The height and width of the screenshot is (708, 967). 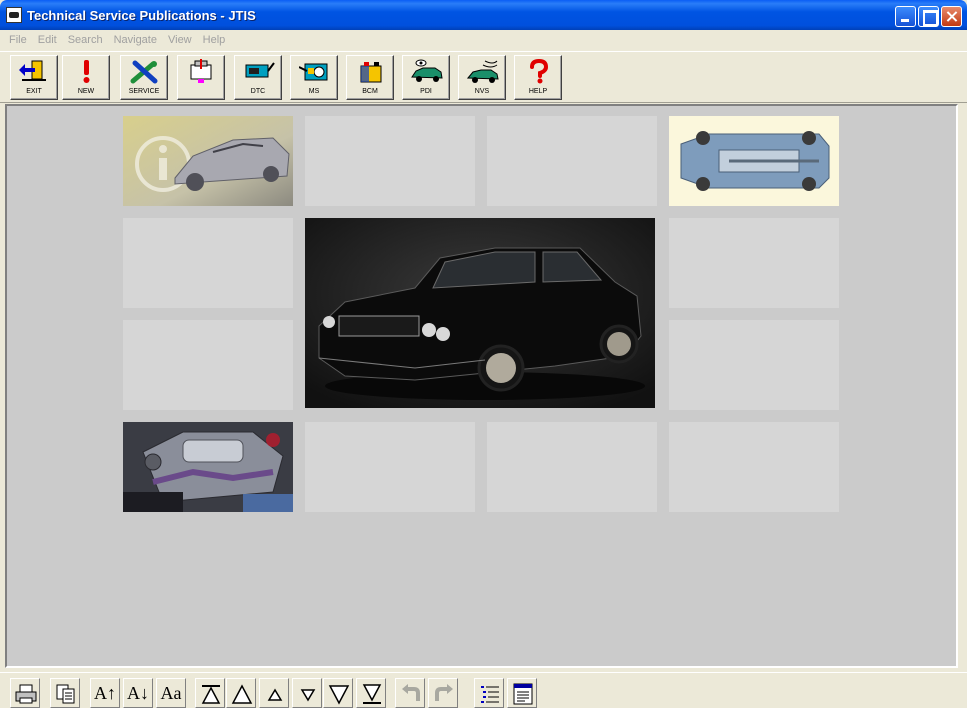 I want to click on previous-section-icon, so click(x=242, y=694).